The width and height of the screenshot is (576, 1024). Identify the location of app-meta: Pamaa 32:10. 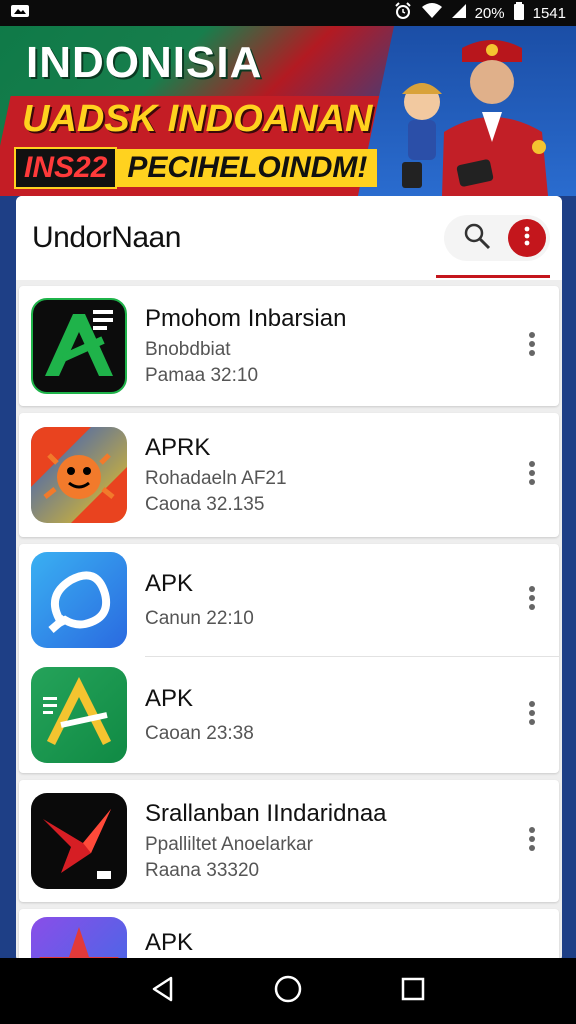
(202, 375).